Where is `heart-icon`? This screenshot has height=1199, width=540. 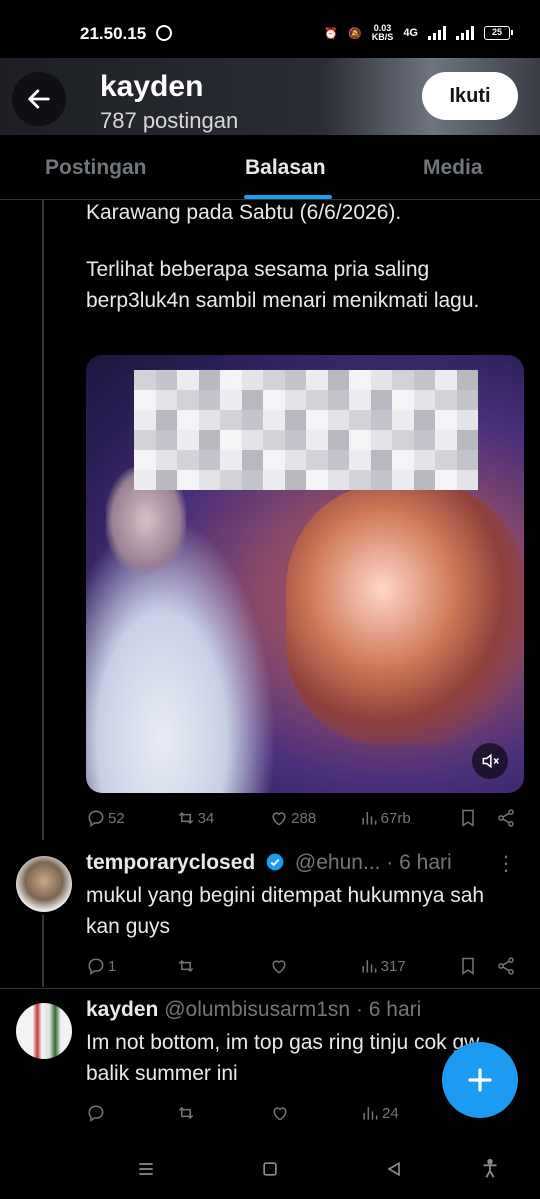 heart-icon is located at coordinates (280, 1114).